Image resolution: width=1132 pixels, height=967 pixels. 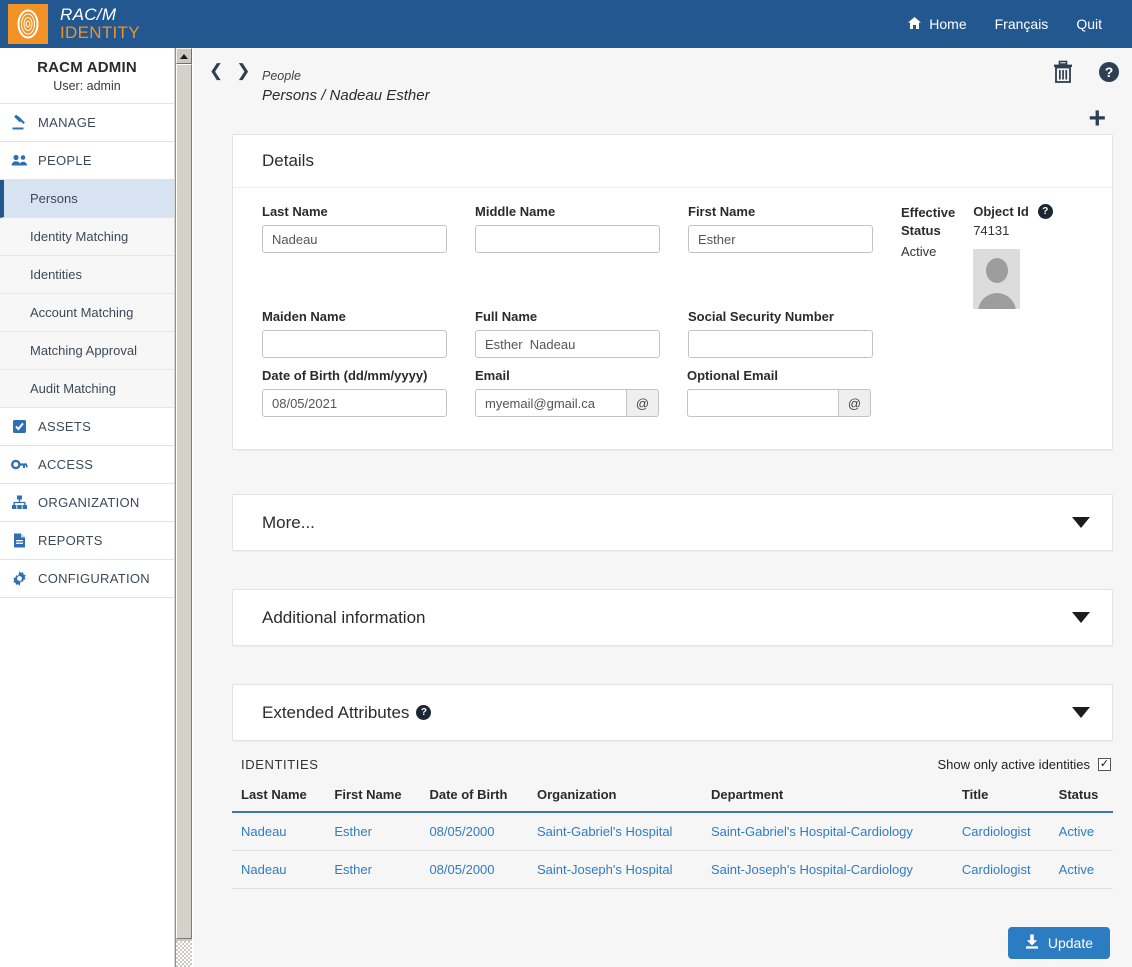 What do you see at coordinates (615, 831) in the screenshot?
I see `cell-organization: Saint-Gabriel's Hospital` at bounding box center [615, 831].